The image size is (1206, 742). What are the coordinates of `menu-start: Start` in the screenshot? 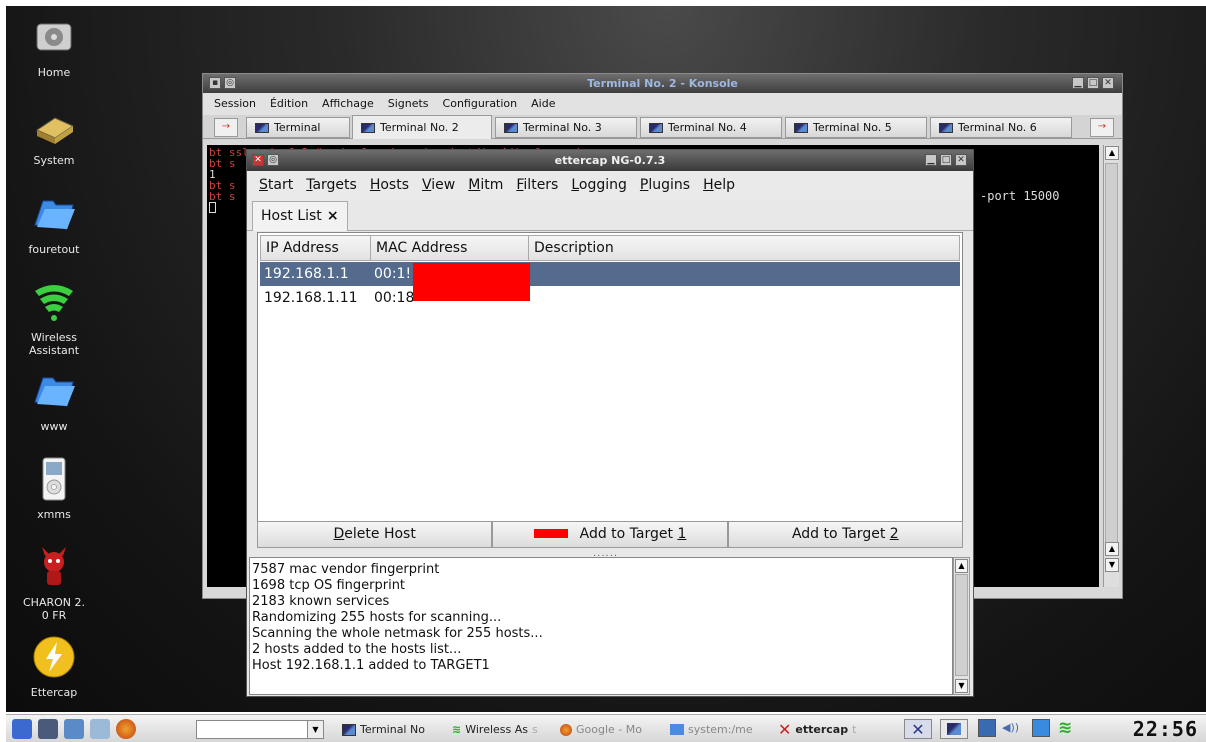 It's located at (276, 185).